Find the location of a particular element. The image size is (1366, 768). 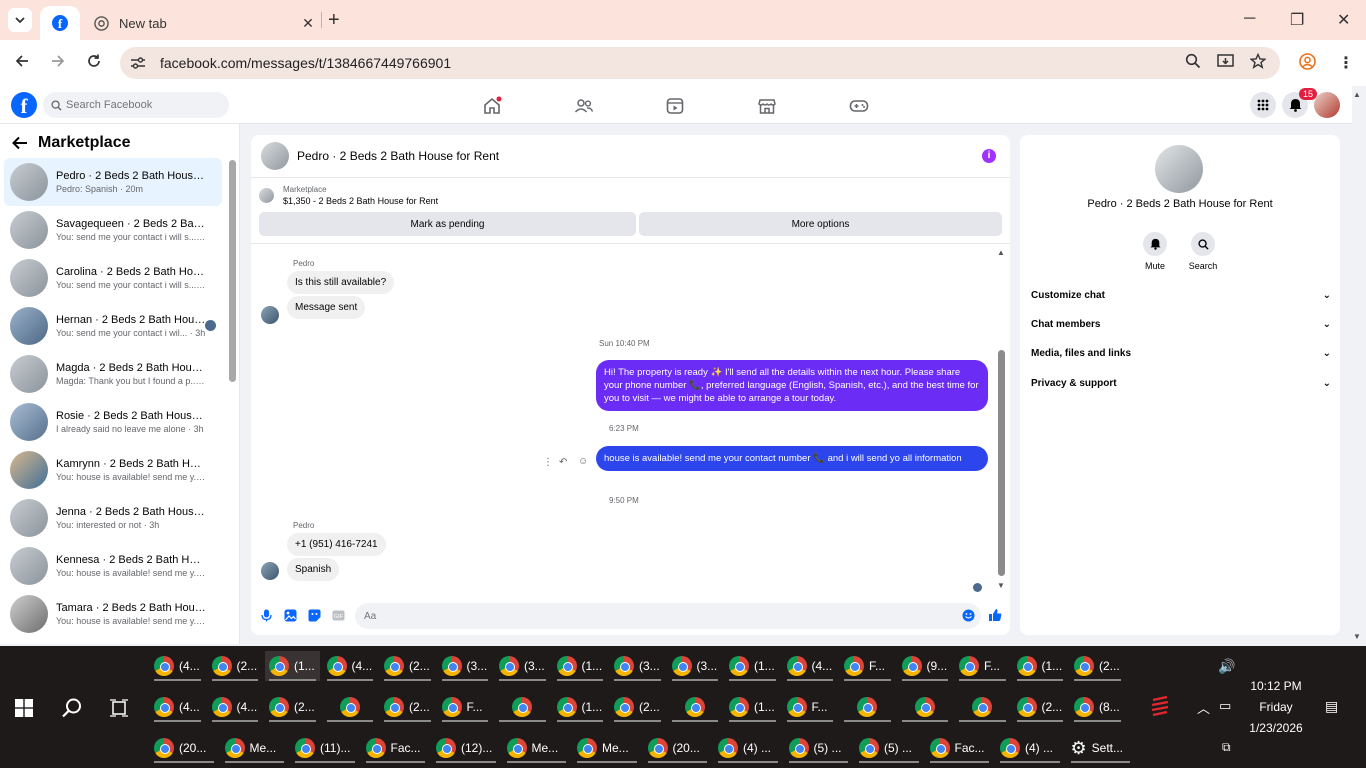

close-tab-icon: ✕ is located at coordinates (308, 23).